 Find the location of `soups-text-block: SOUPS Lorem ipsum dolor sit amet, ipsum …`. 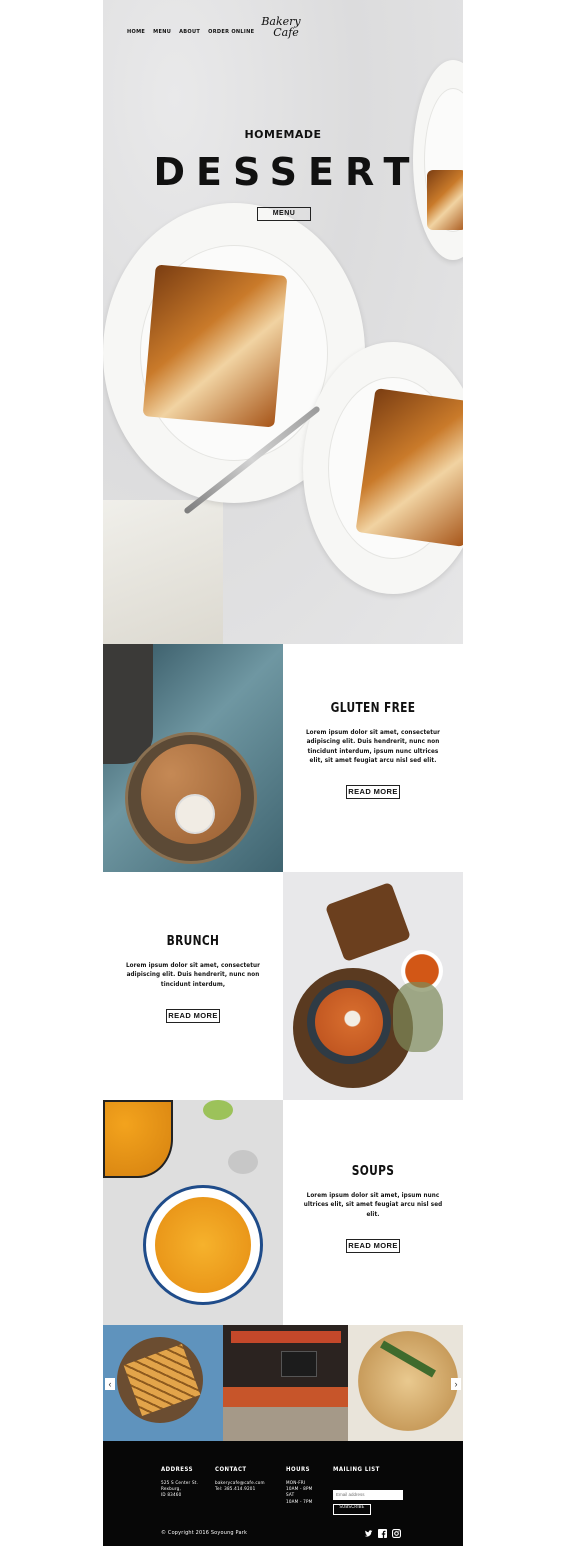

soups-text-block: SOUPS Lorem ipsum dolor sit amet, ipsum … is located at coordinates (373, 1214).